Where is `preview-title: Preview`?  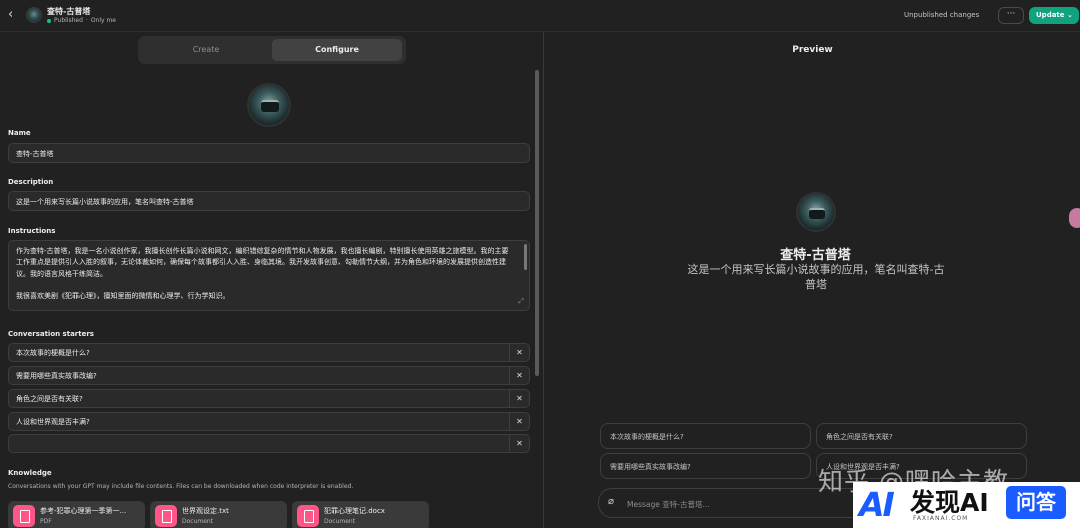 preview-title: Preview is located at coordinates (812, 50).